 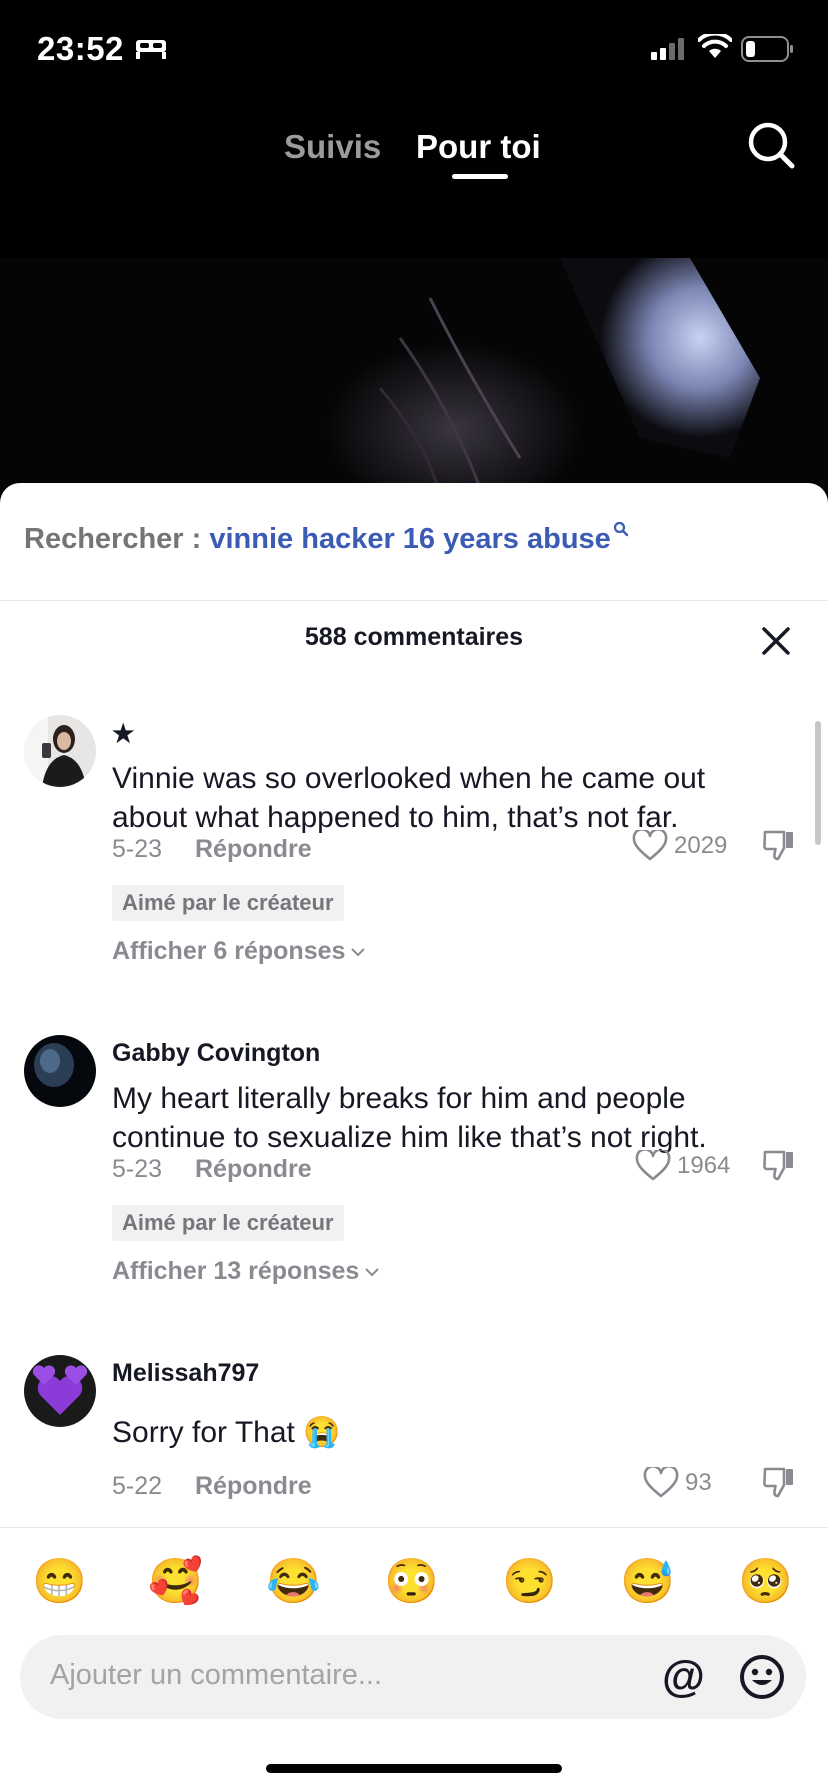 I want to click on like-button: 2029, so click(x=679, y=846).